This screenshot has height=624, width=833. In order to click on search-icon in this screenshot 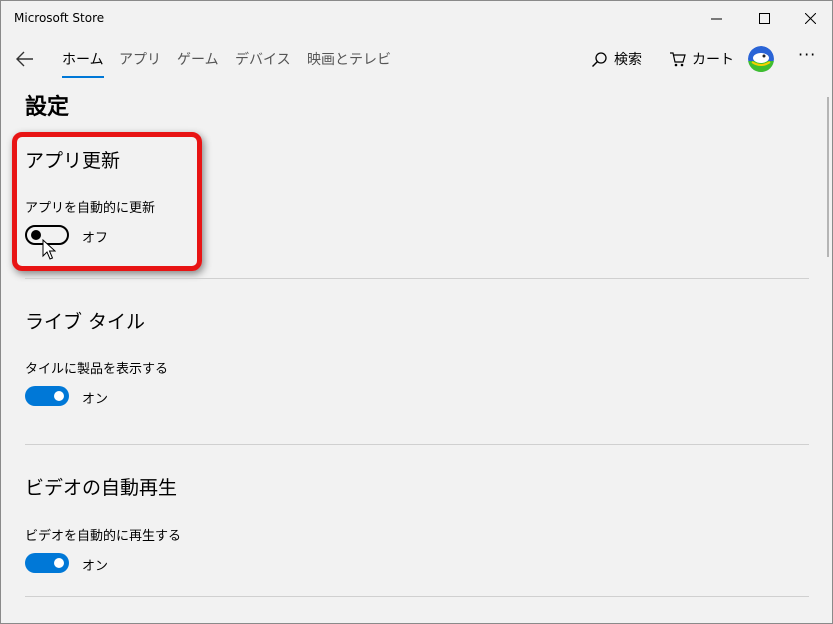, I will do `click(599, 59)`.